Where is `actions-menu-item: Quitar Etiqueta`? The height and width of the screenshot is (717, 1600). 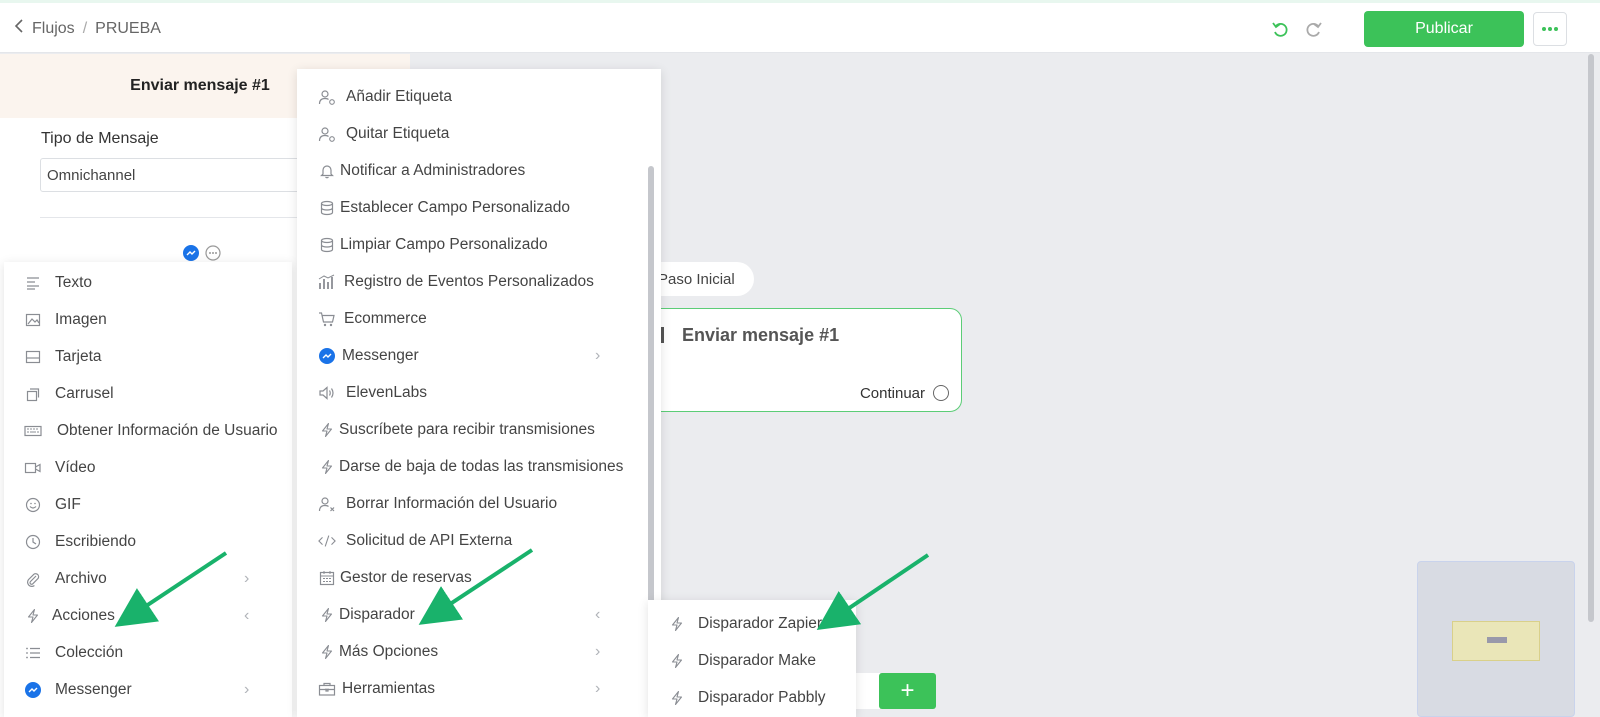 actions-menu-item: Quitar Etiqueta is located at coordinates (383, 133).